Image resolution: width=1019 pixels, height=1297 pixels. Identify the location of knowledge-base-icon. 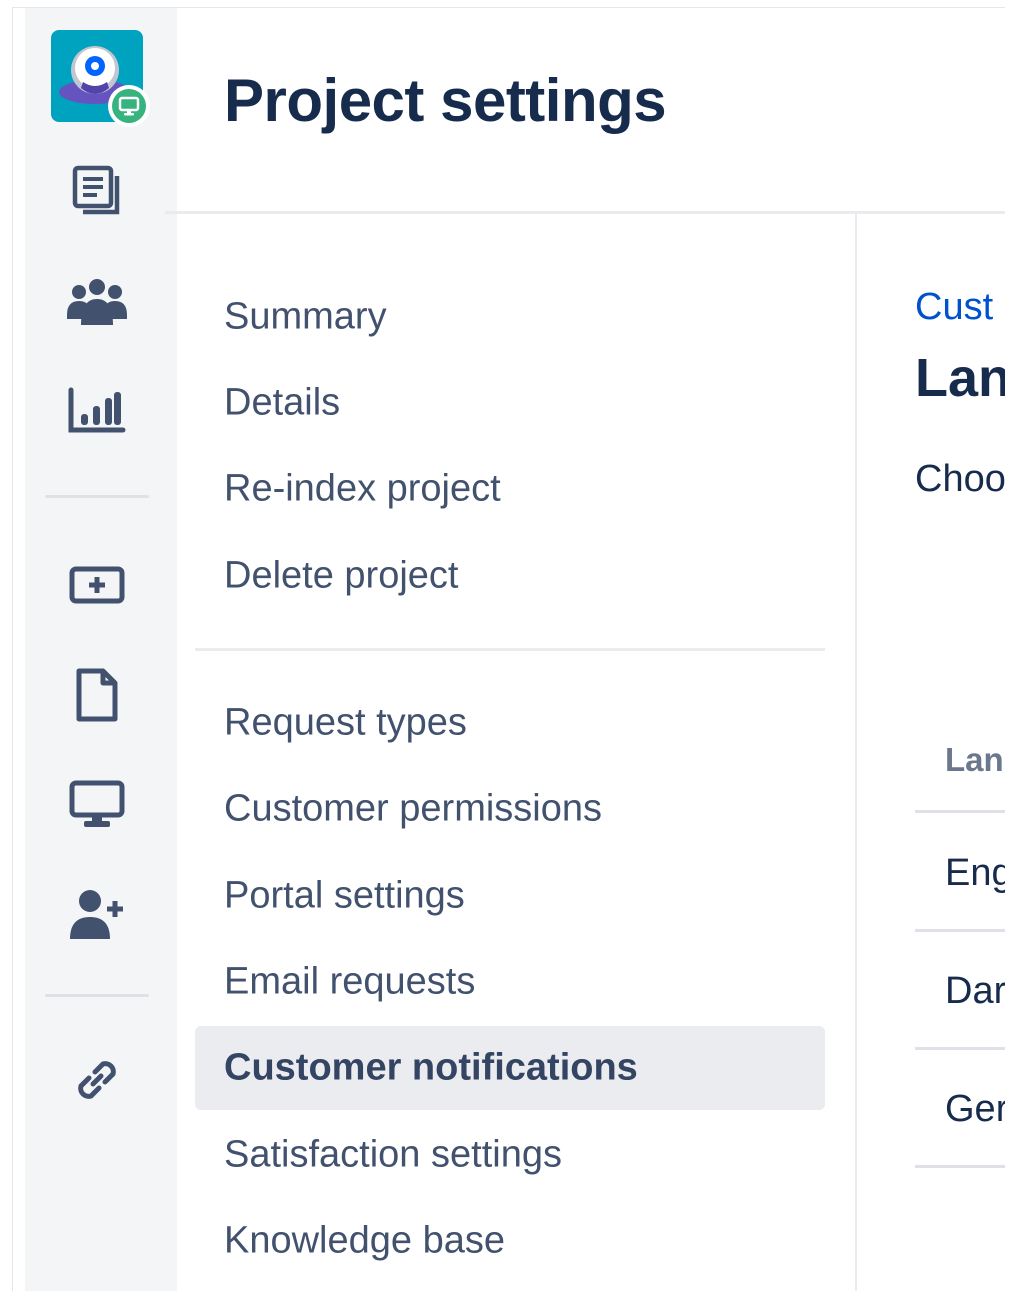
(97, 695).